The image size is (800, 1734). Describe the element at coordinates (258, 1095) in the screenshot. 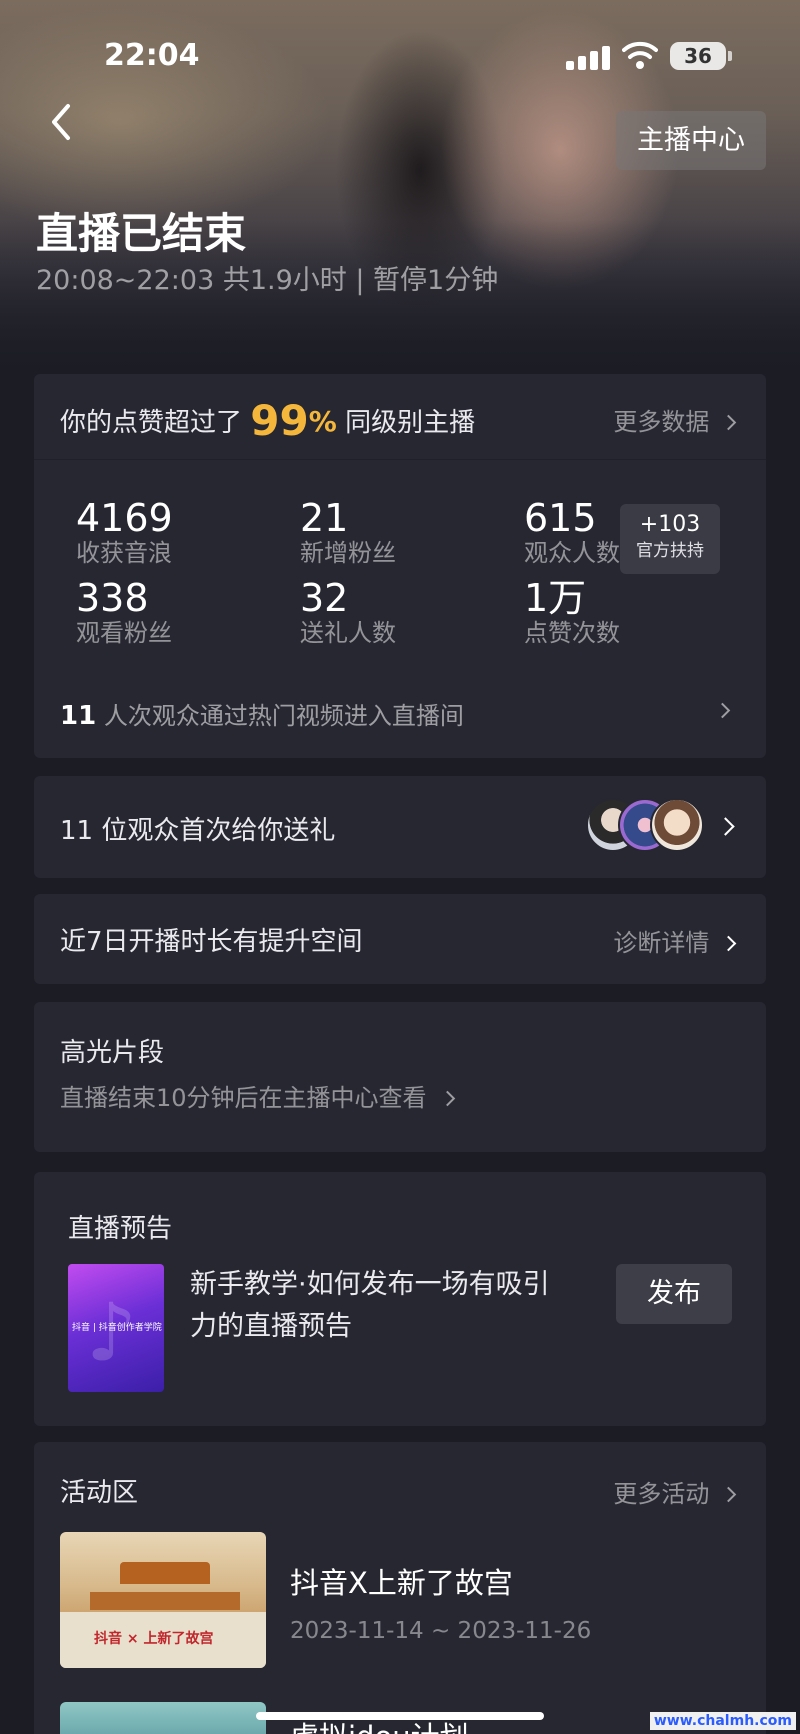

I see `highlights-link: 直播结束10分钟后在主播中心查看` at that location.